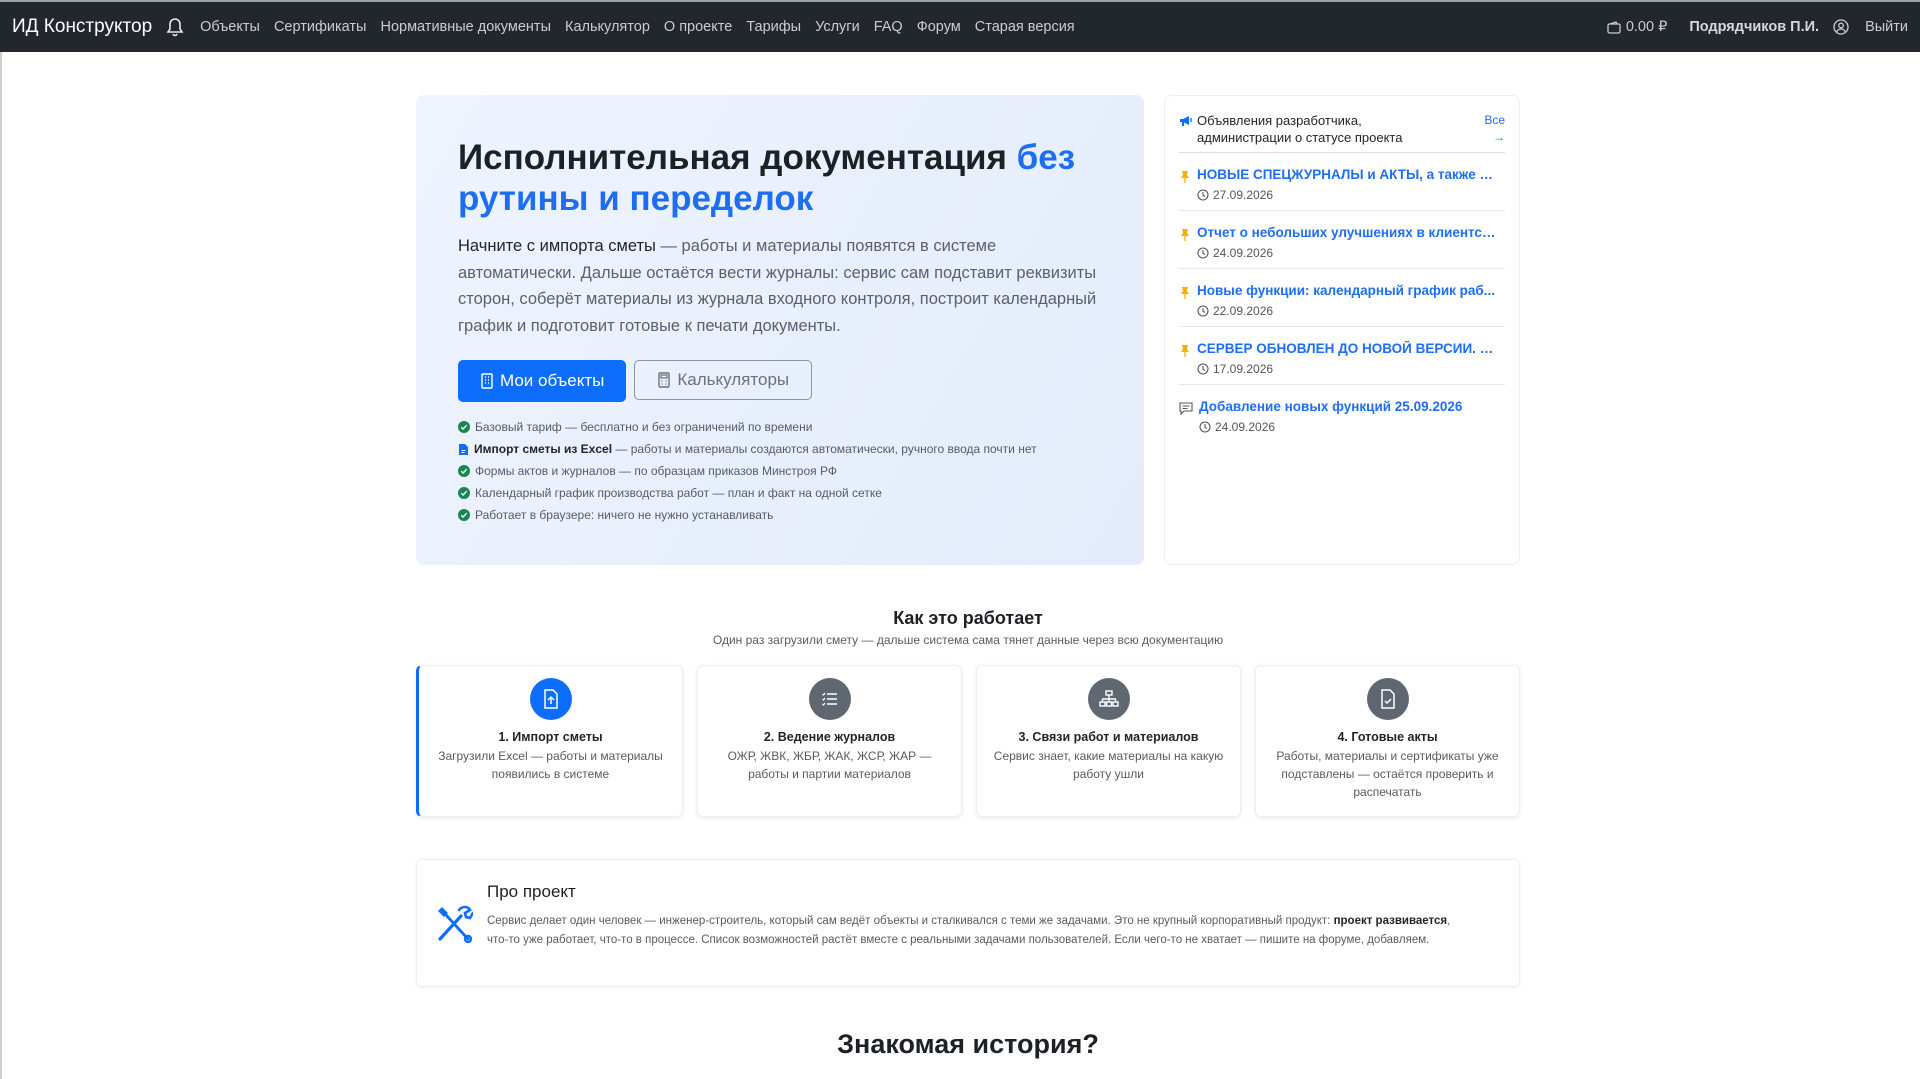 The height and width of the screenshot is (1079, 1920). I want to click on megaphone-icon, so click(1186, 121).